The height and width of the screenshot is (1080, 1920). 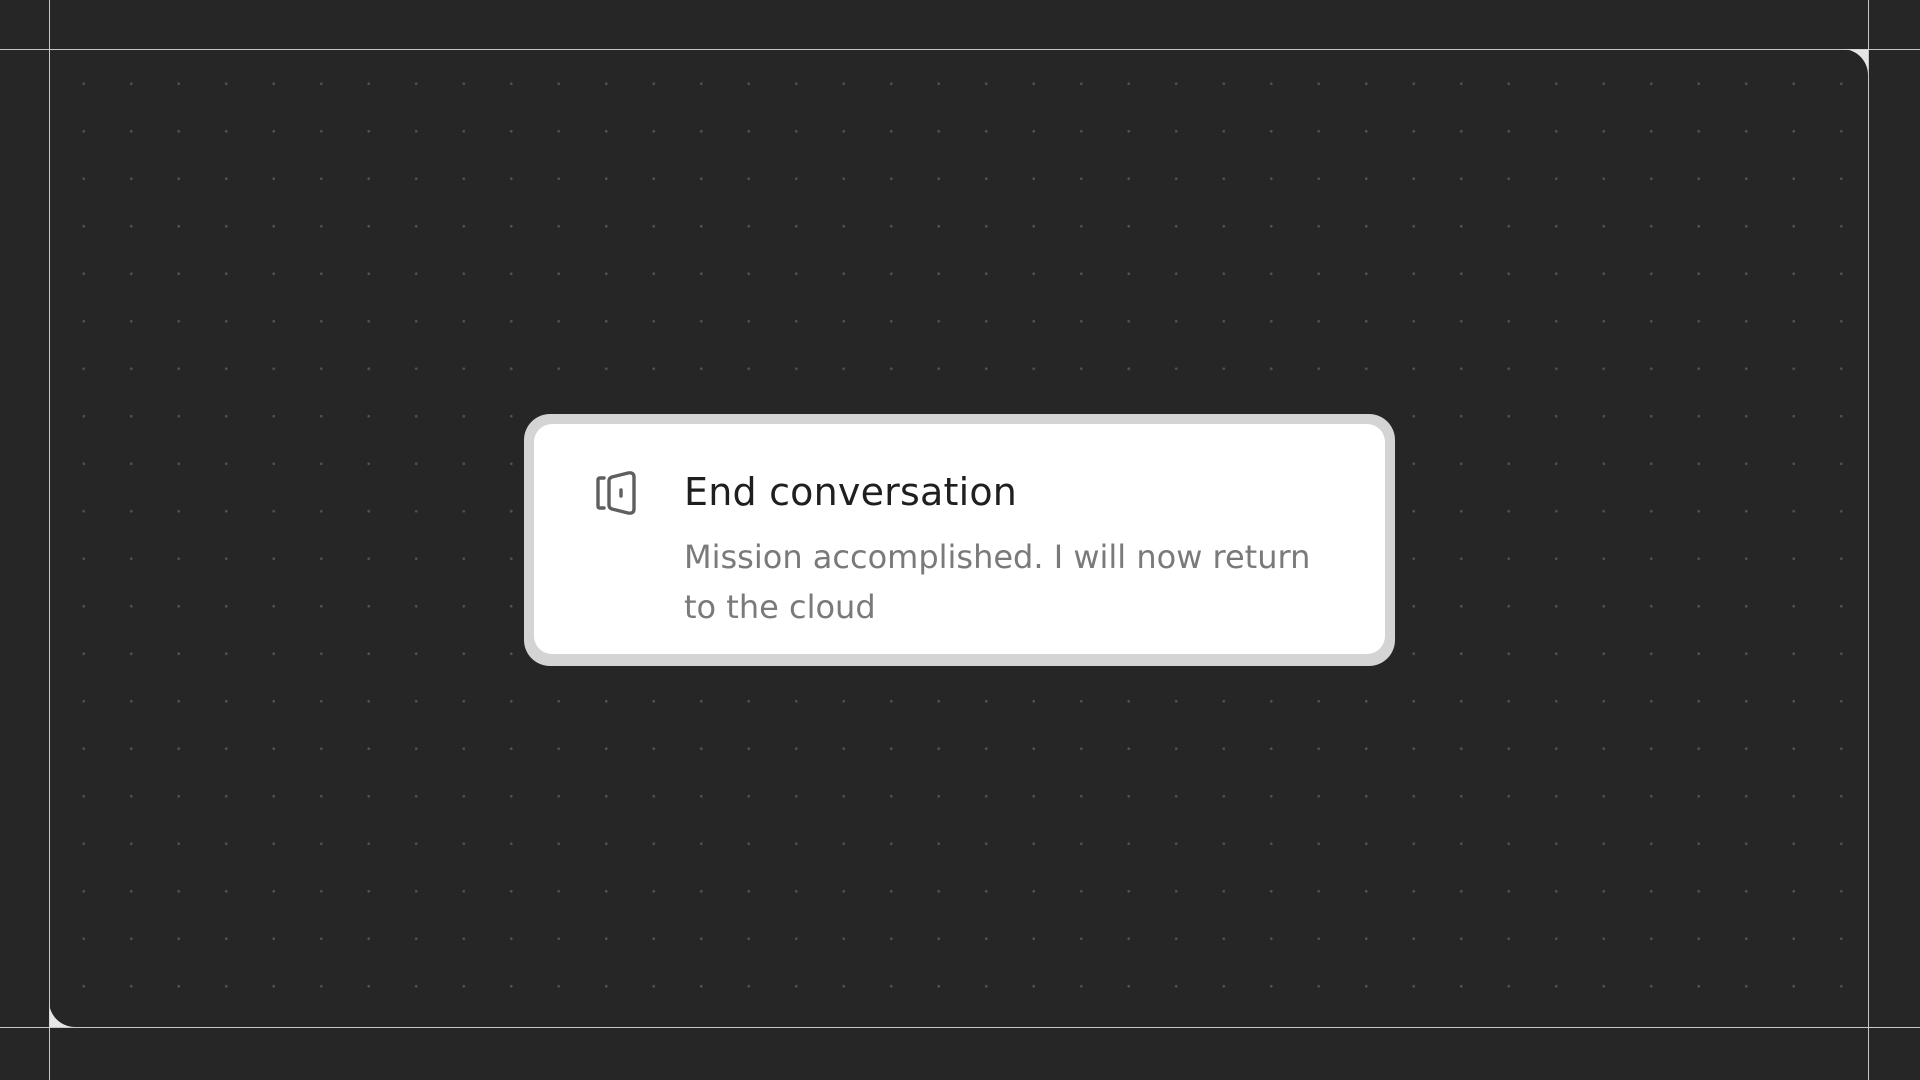 I want to click on guide-line-bottom, so click(x=960, y=1027).